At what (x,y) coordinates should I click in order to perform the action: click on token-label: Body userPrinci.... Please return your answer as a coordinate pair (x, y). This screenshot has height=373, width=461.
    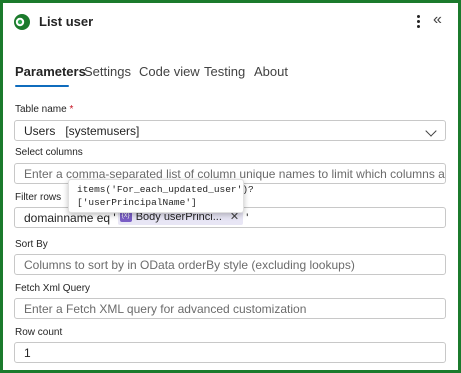
    Looking at the image, I should click on (178, 217).